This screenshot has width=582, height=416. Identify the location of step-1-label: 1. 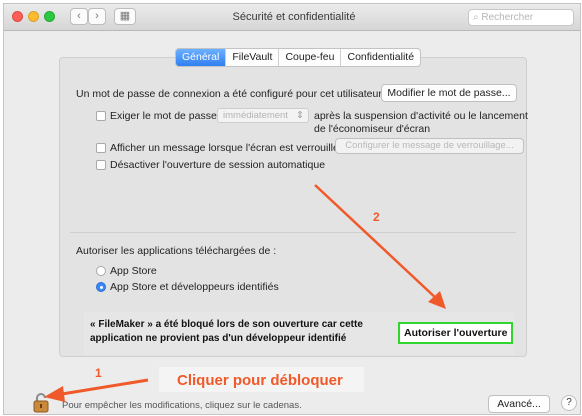
(98, 373).